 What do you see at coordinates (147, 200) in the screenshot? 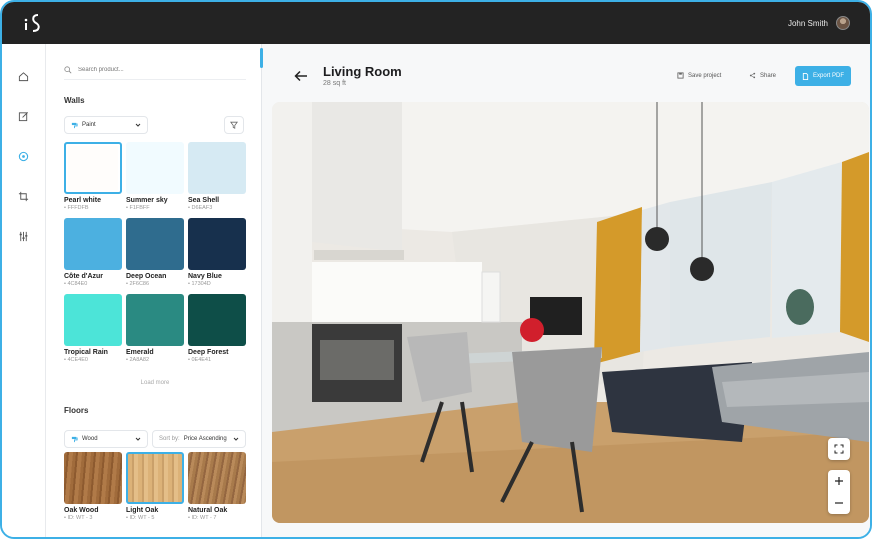
I see `swatch-name: Summer sky` at bounding box center [147, 200].